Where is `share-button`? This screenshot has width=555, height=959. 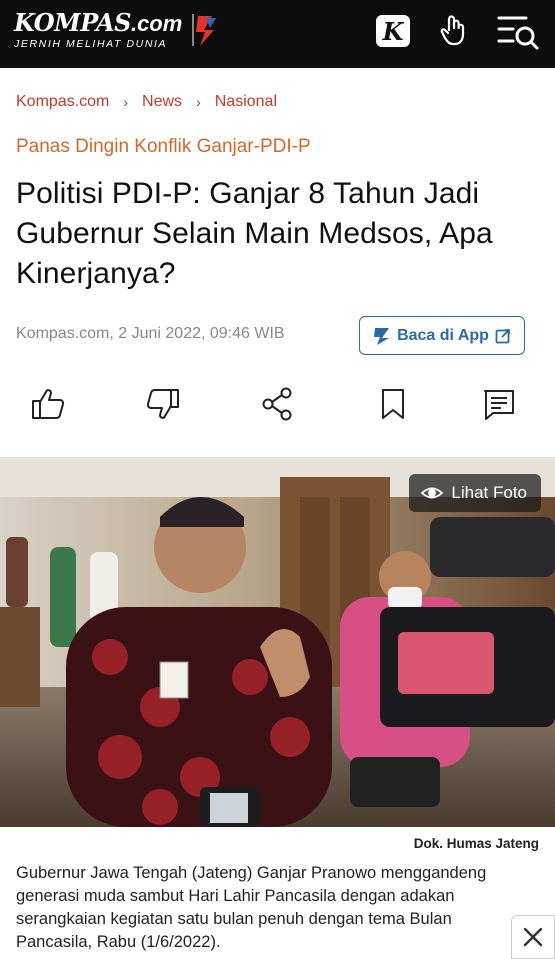
share-button is located at coordinates (277, 404).